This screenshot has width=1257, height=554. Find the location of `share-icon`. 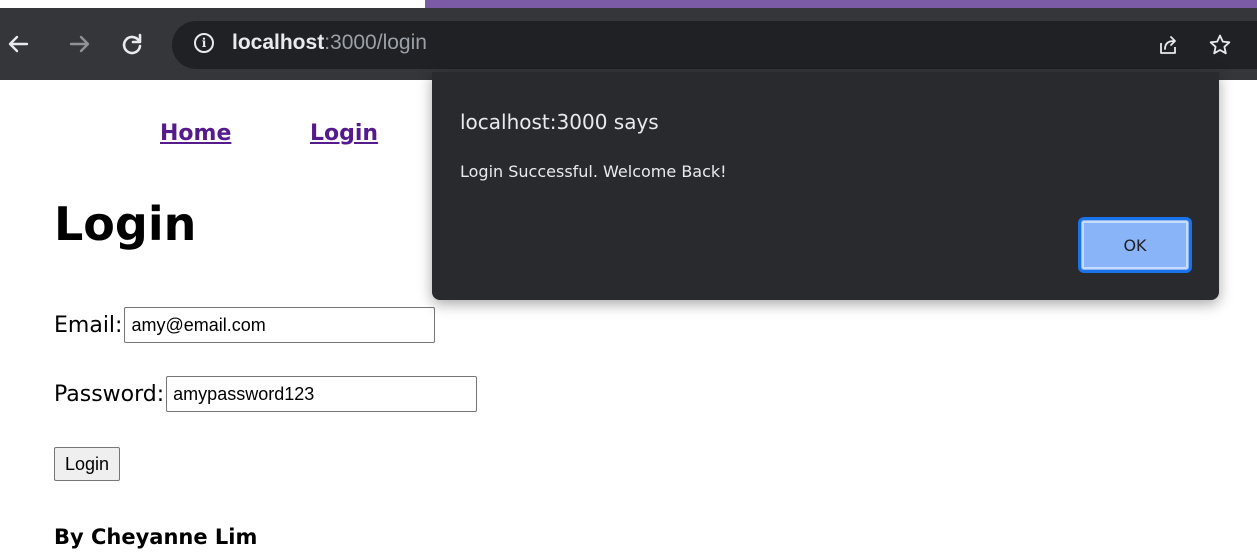

share-icon is located at coordinates (1168, 45).